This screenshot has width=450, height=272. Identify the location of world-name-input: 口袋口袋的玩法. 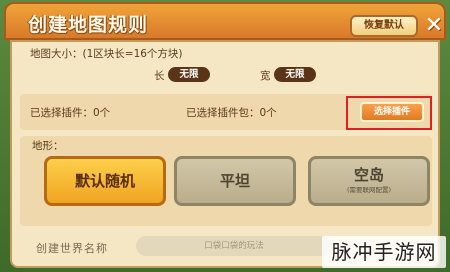
(234, 246).